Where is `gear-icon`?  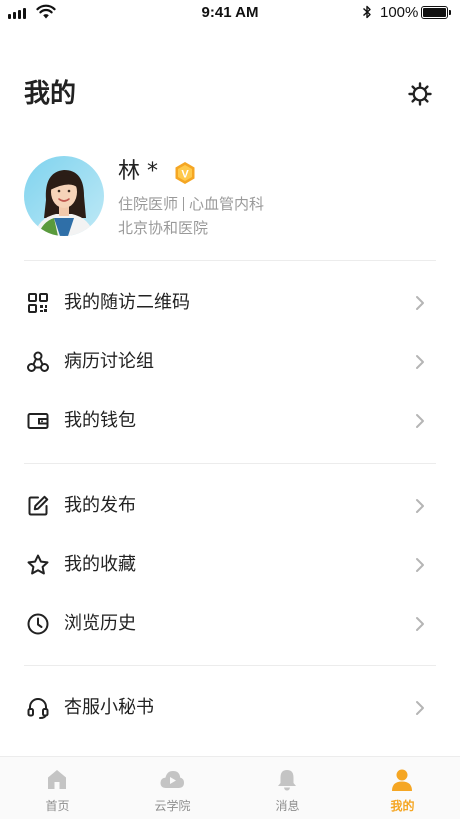
gear-icon is located at coordinates (420, 94).